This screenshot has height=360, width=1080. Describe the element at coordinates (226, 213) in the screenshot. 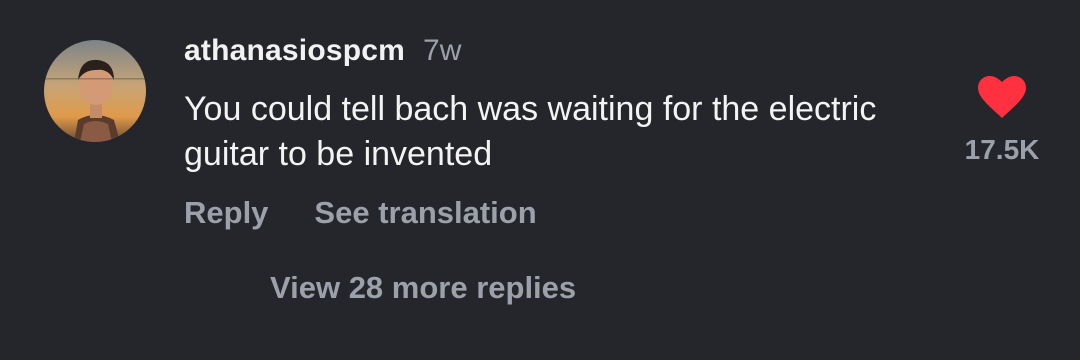

I see `reply-button: Reply` at that location.